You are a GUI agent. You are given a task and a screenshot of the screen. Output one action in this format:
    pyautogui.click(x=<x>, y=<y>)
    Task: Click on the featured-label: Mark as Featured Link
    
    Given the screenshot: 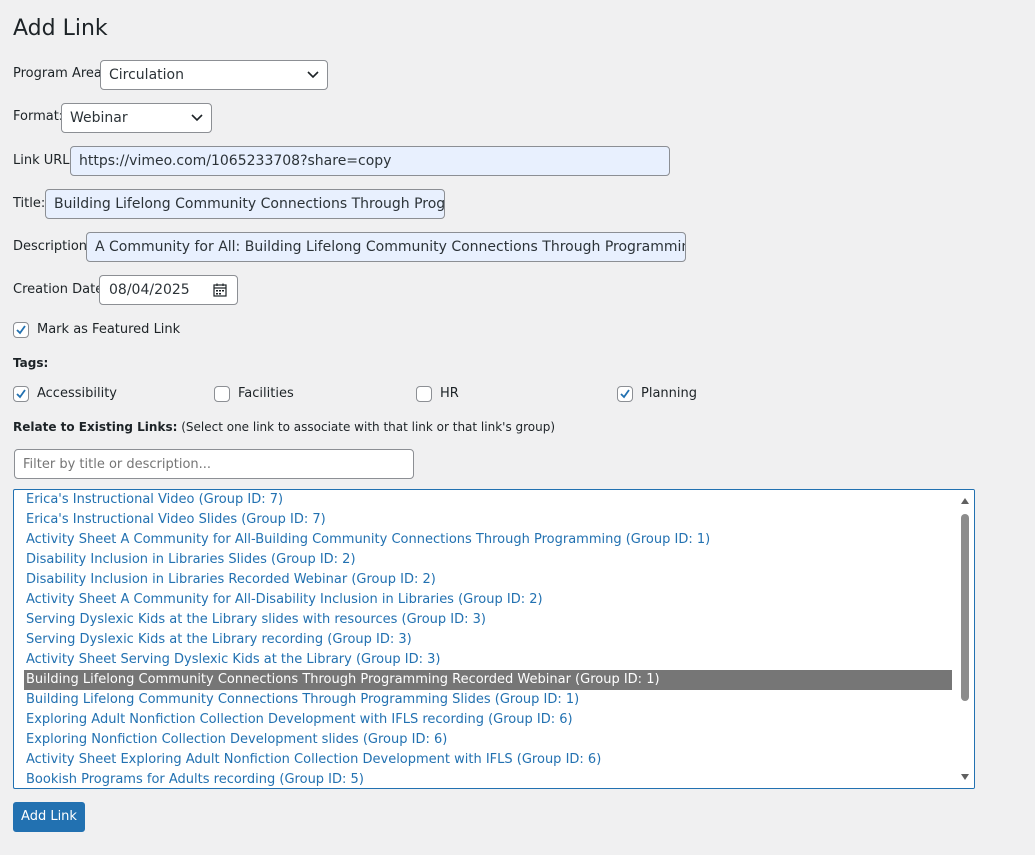 What is the action you would take?
    pyautogui.click(x=108, y=330)
    